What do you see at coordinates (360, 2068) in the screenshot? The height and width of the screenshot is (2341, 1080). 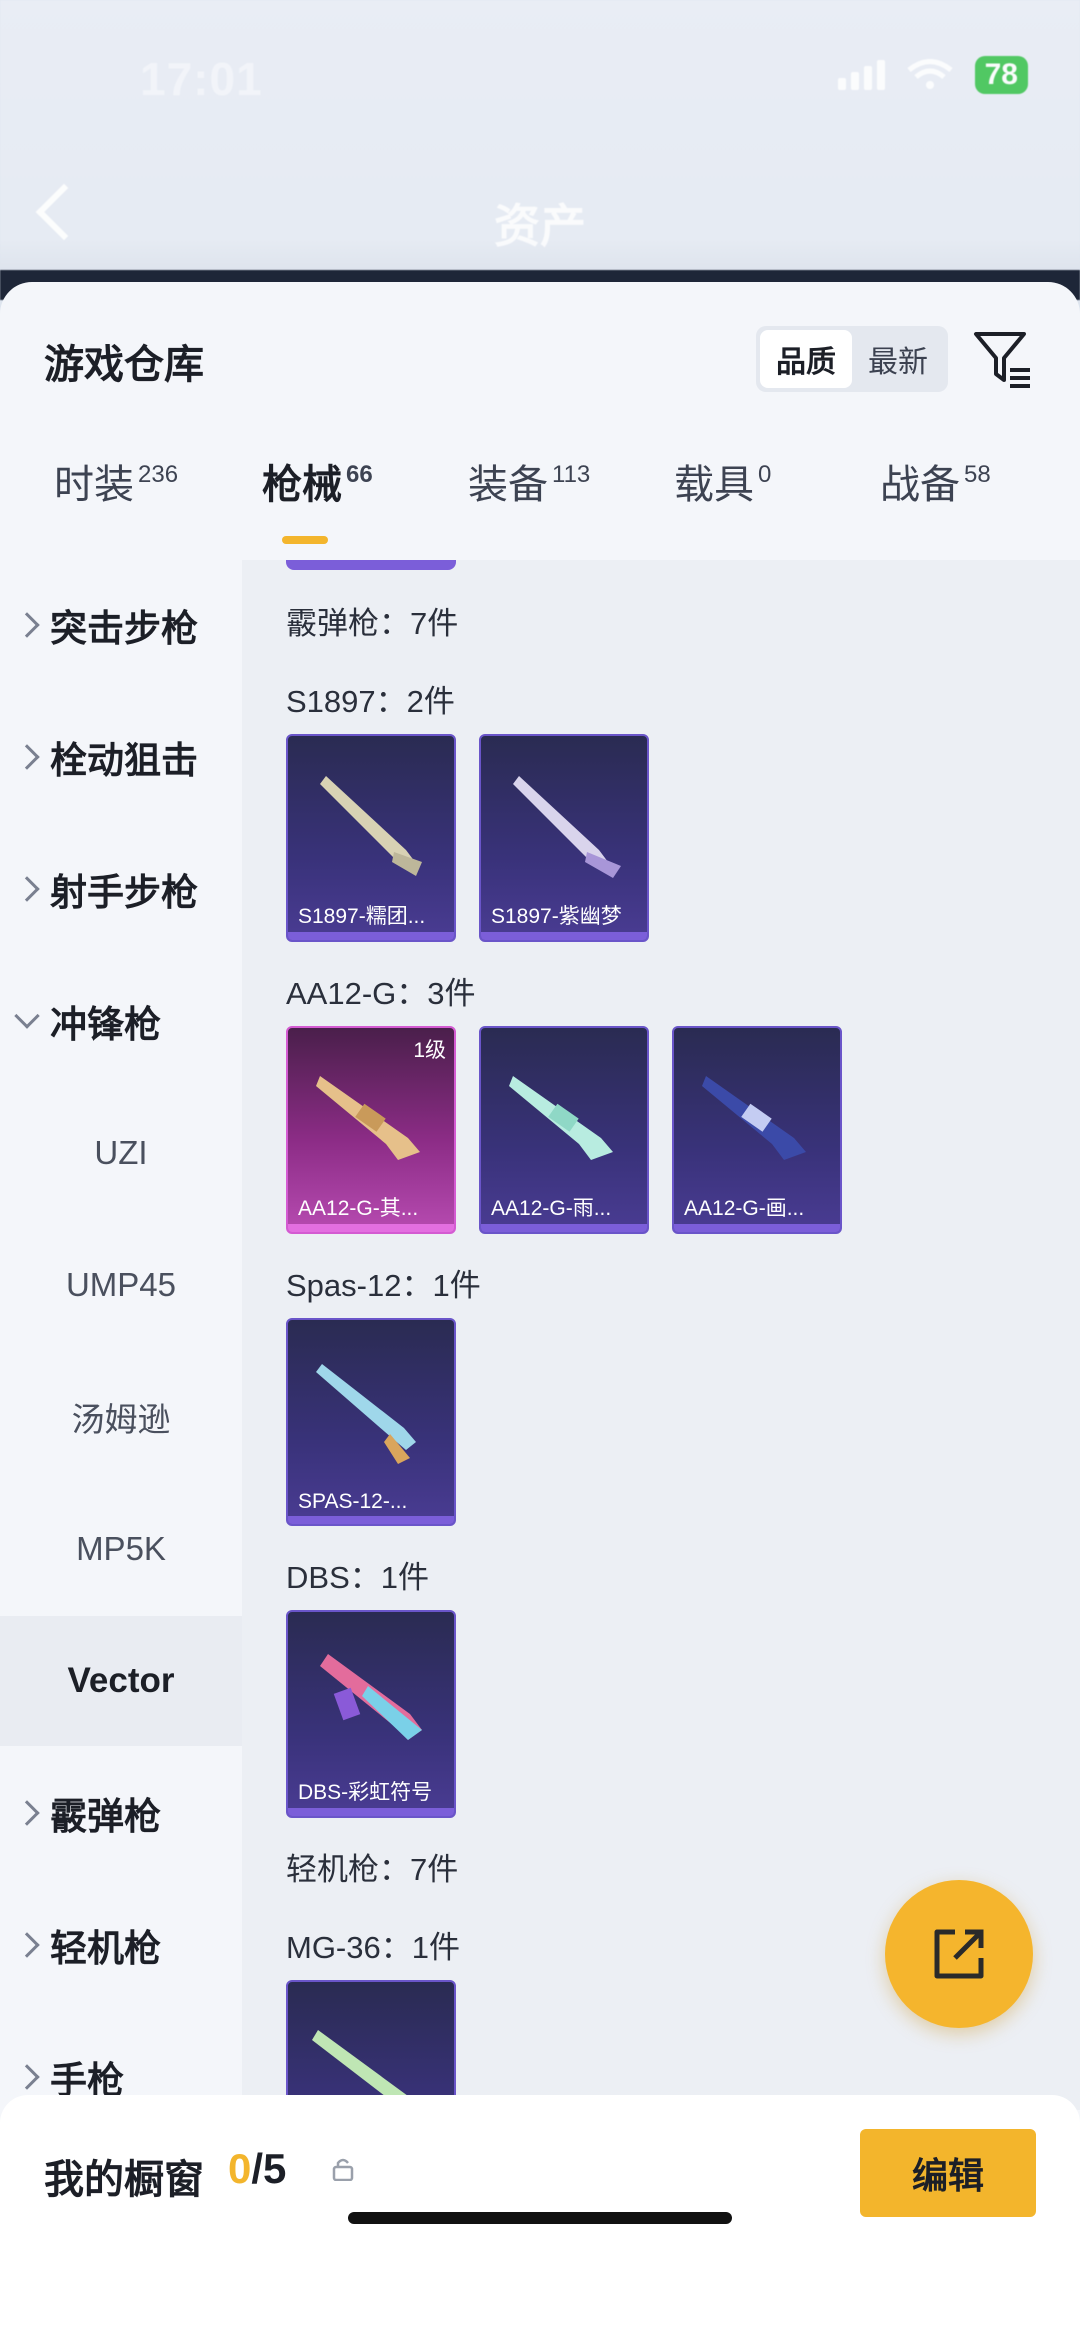 I see `machine-gun-icon` at bounding box center [360, 2068].